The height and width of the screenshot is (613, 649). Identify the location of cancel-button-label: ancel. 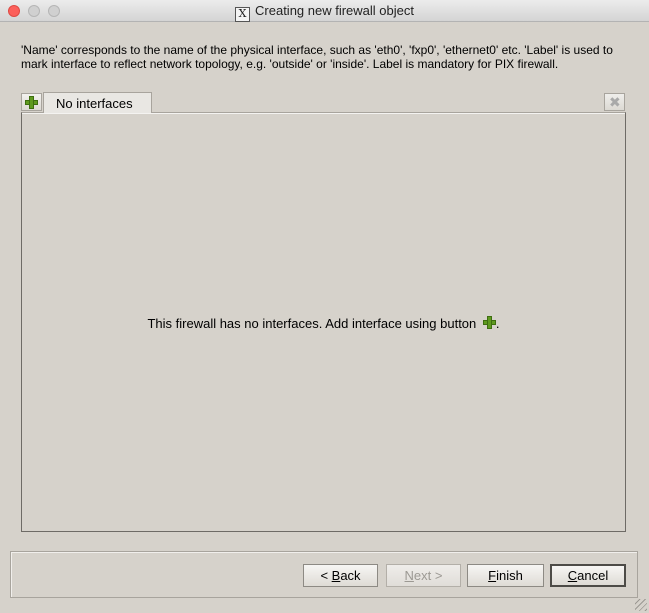
(593, 575).